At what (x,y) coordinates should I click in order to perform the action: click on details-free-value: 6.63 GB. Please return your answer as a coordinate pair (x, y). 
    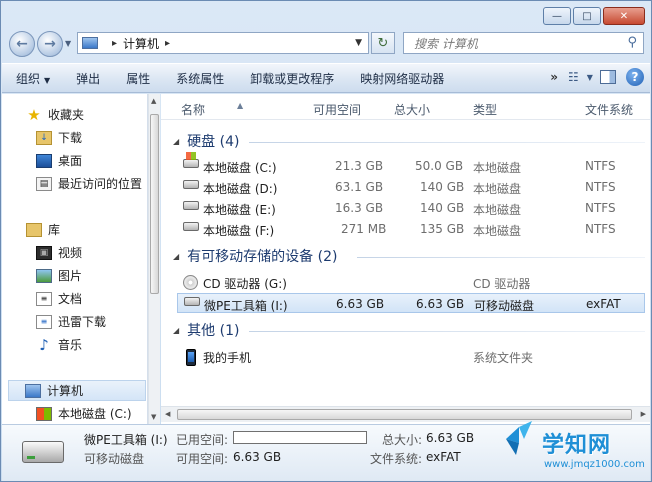
    Looking at the image, I should click on (257, 457).